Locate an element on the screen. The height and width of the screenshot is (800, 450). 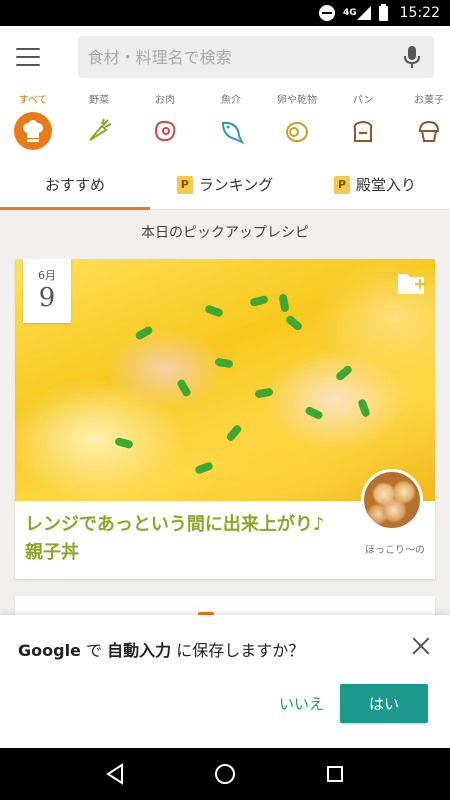
autofill-question: に保存しますか？ is located at coordinates (238, 650).